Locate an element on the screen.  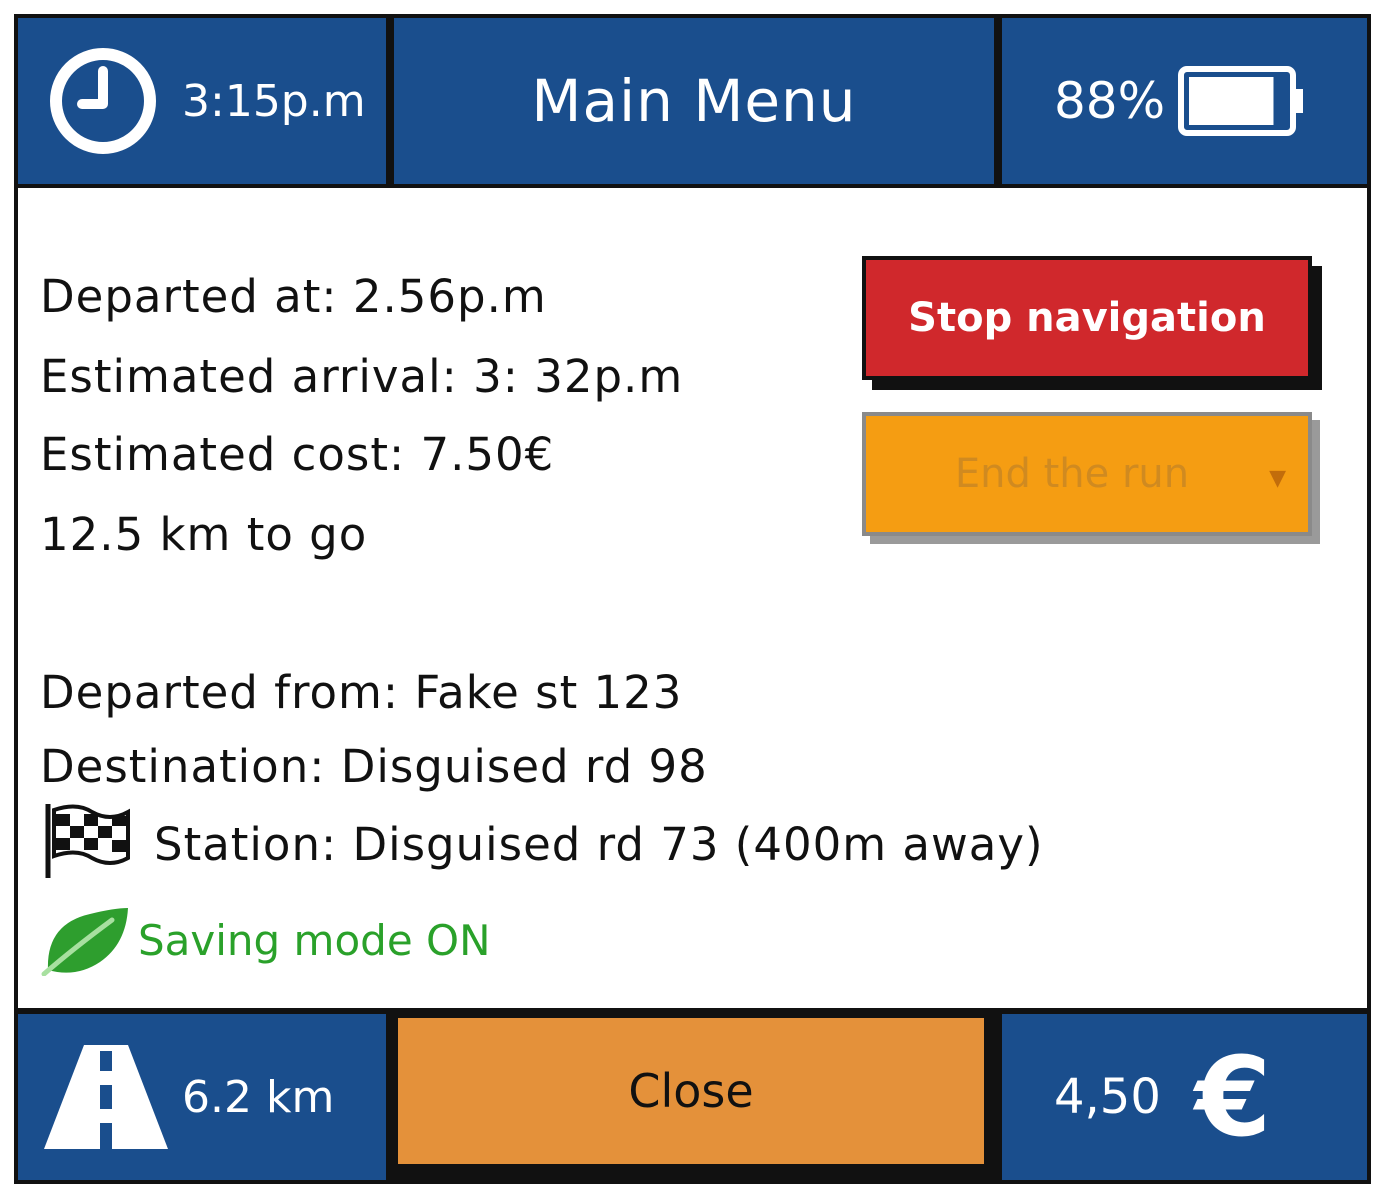
close-button: Close is located at coordinates (691, 1091).